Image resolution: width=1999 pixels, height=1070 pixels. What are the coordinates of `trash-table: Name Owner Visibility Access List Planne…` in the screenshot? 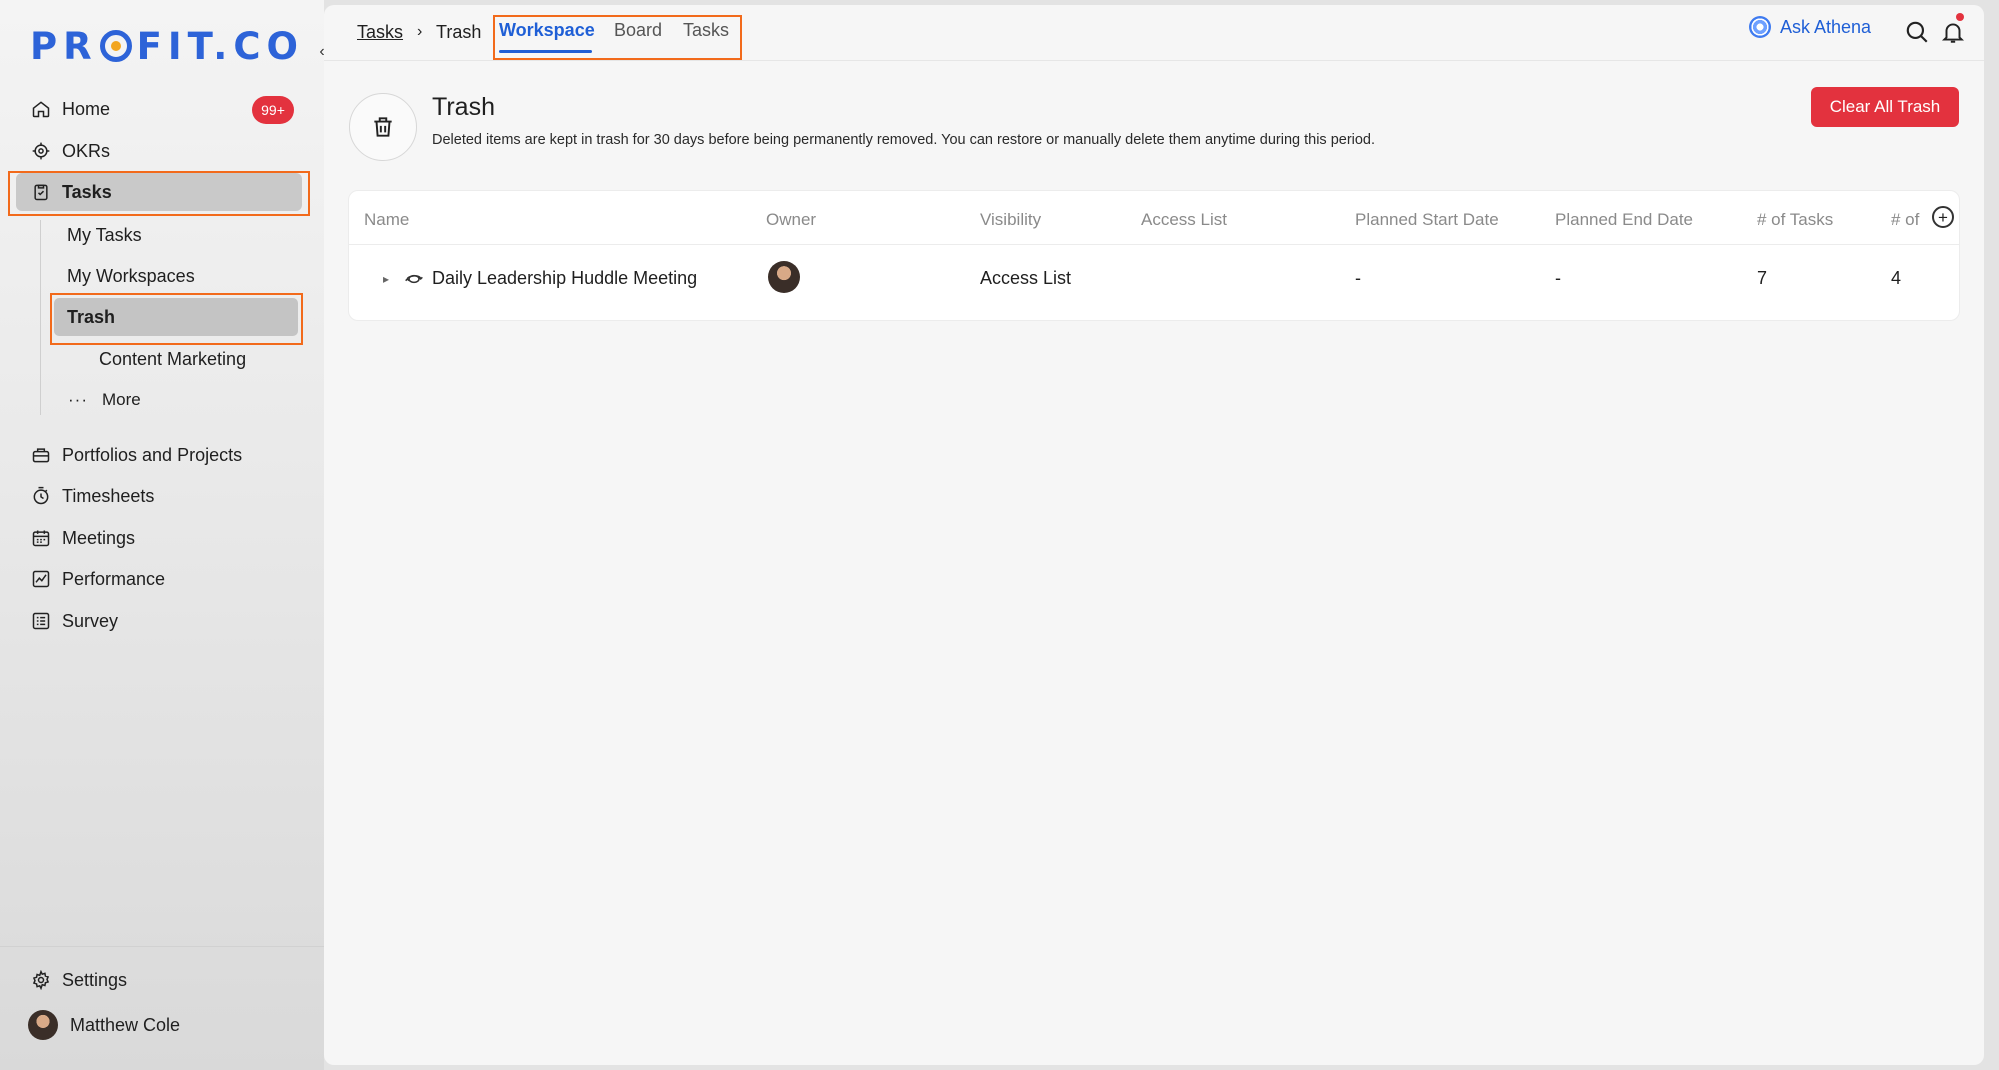 It's located at (1154, 255).